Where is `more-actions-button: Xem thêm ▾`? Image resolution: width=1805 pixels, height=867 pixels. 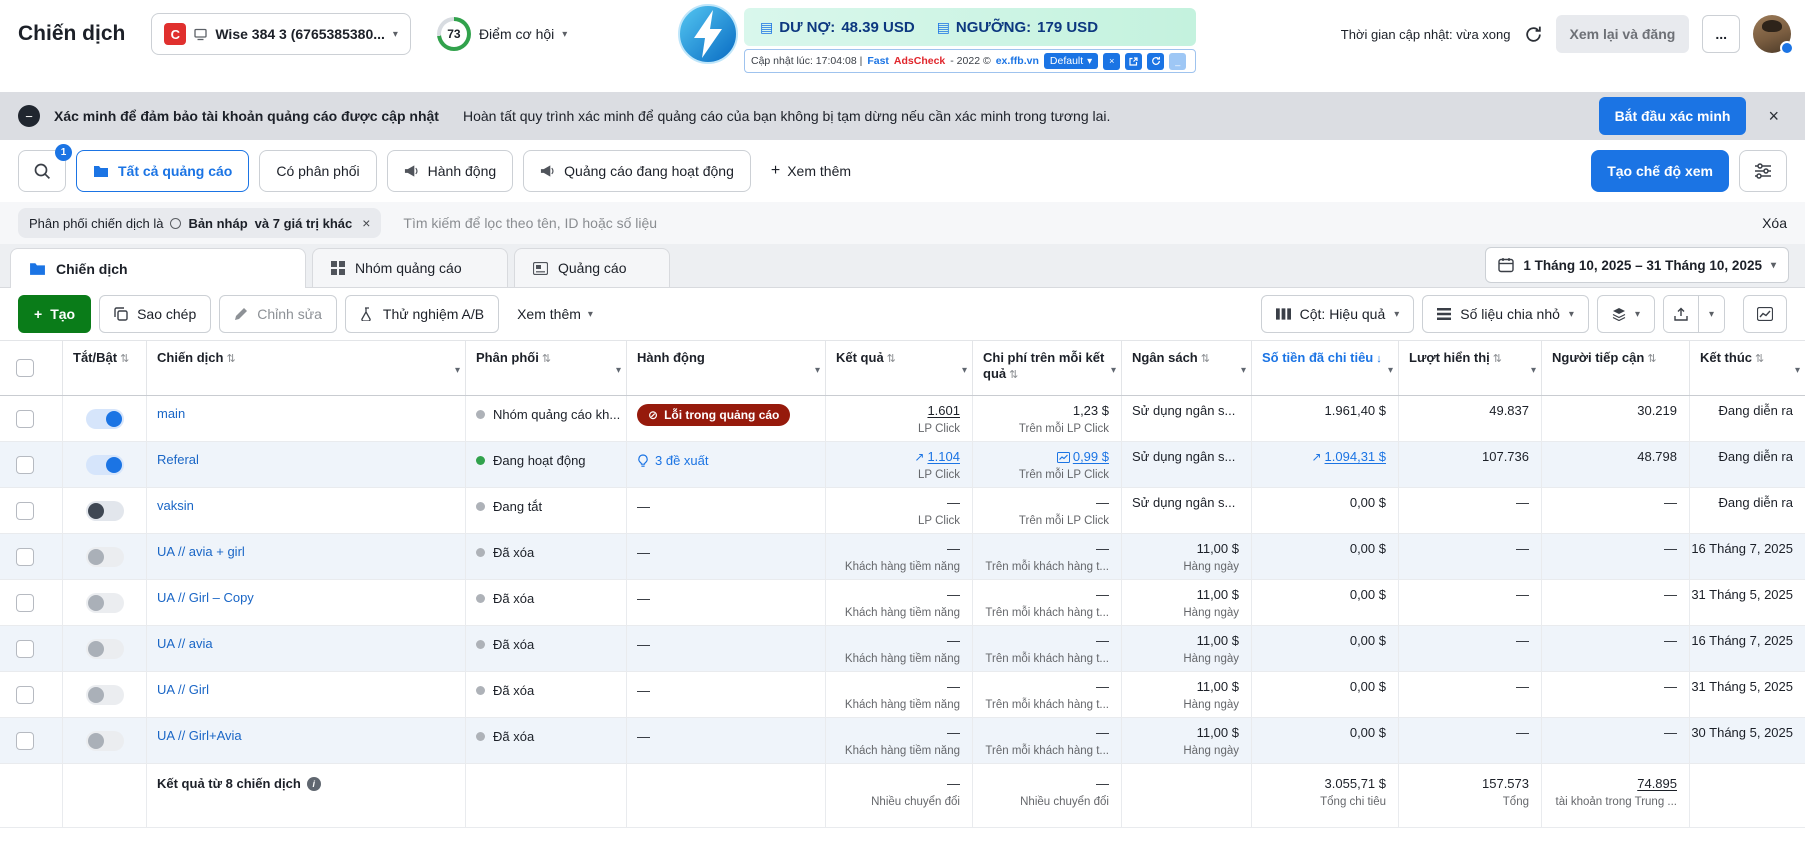 more-actions-button: Xem thêm ▾ is located at coordinates (555, 314).